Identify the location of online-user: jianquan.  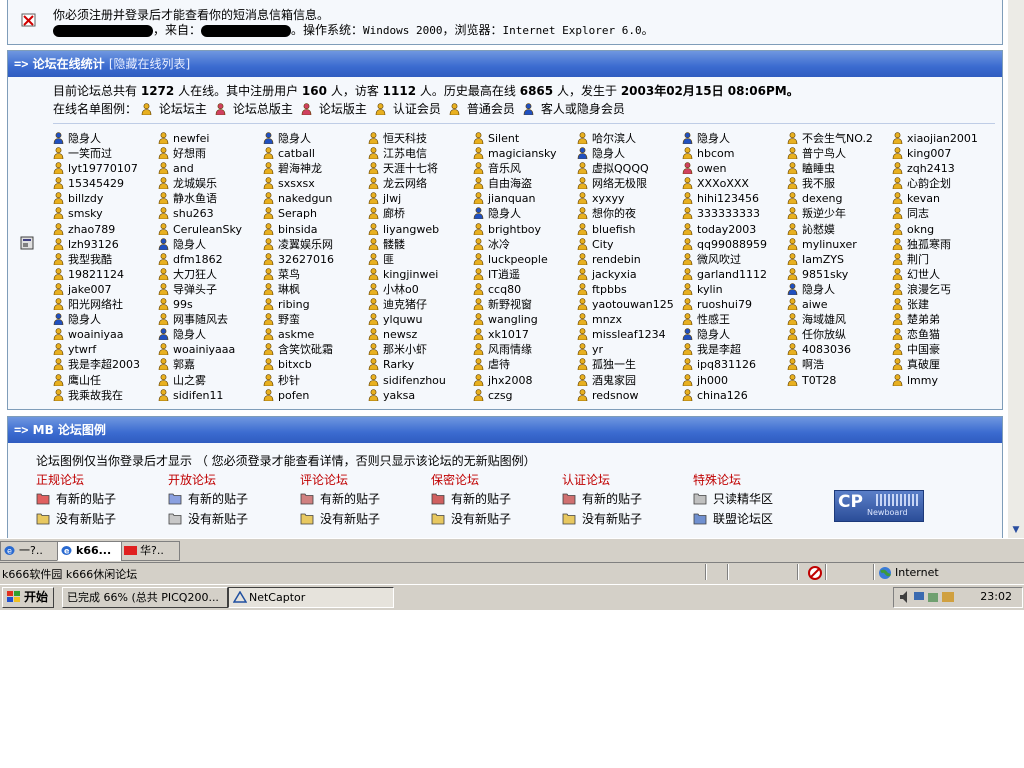
(525, 198).